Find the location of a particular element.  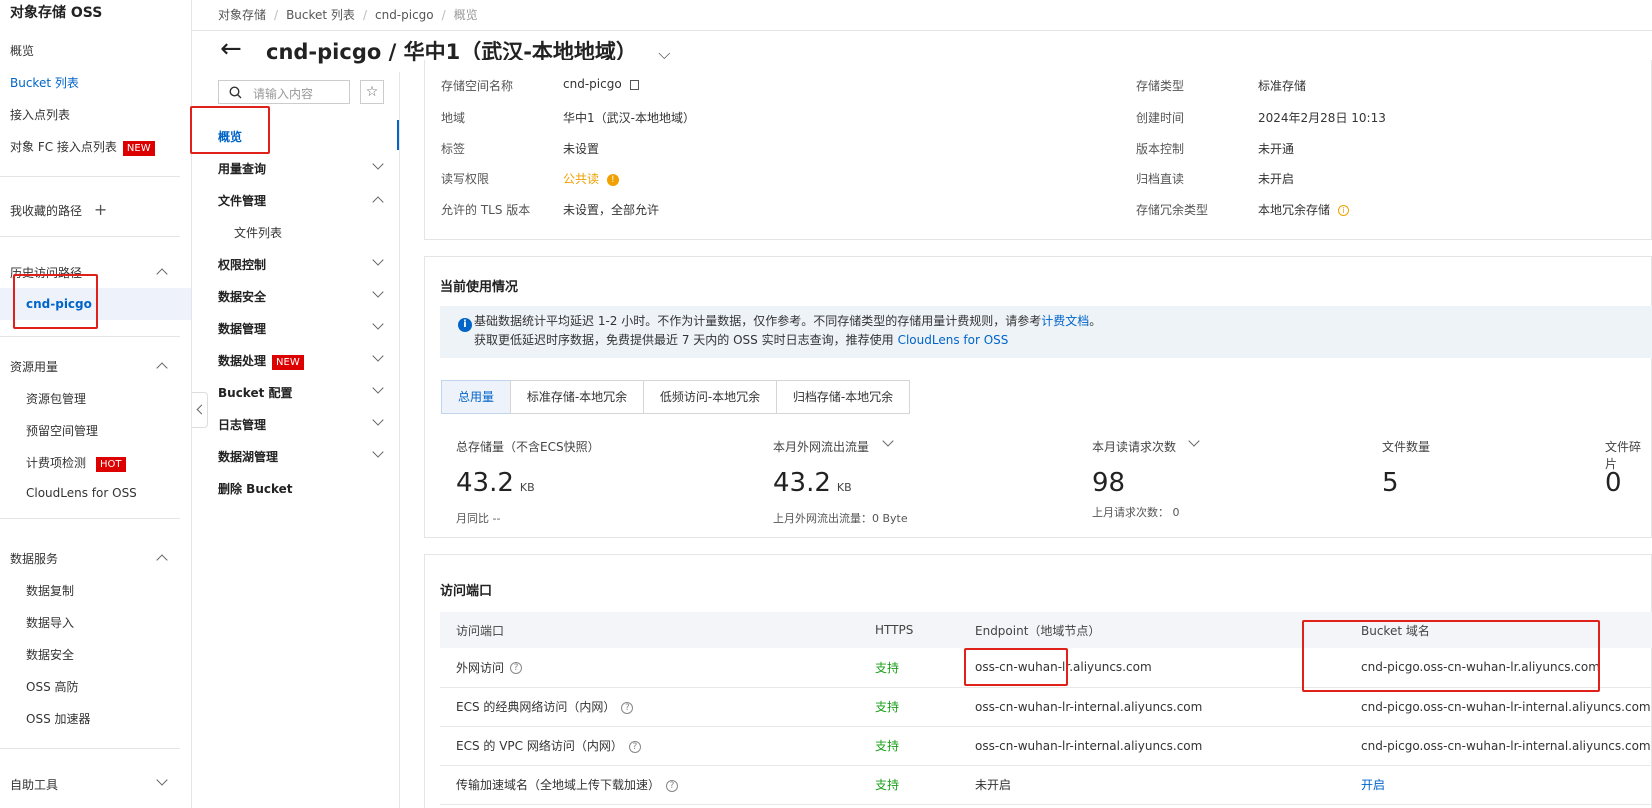

info-value: 2024年2月28日 10:13 is located at coordinates (1322, 118).